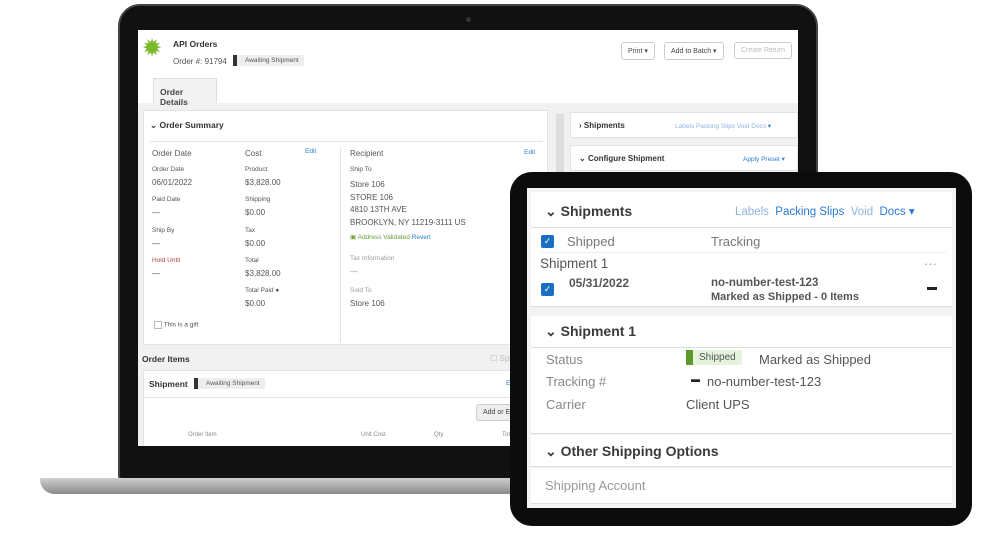 The image size is (1008, 534). I want to click on tracking-number-link: no-number-test-123, so click(764, 381).